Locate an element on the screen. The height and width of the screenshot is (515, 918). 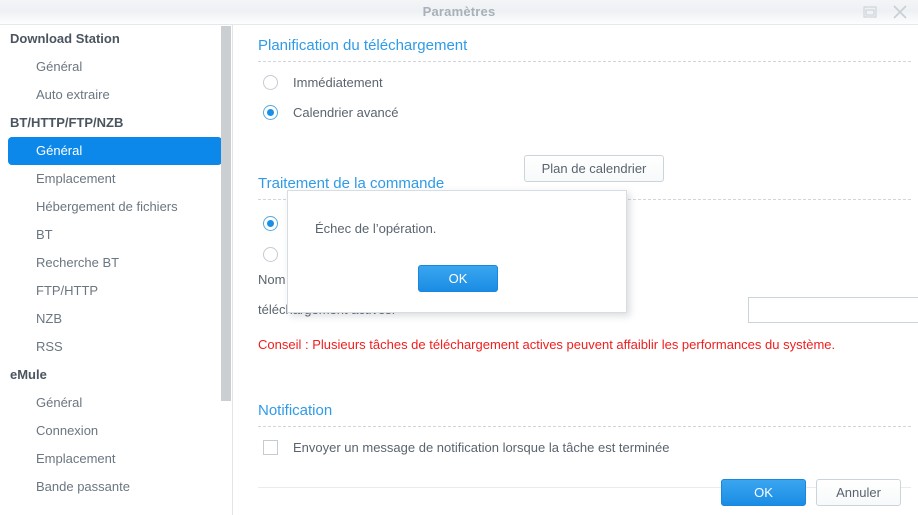
sidebar-item-recherche-bt: Recherche BT is located at coordinates (115, 263).